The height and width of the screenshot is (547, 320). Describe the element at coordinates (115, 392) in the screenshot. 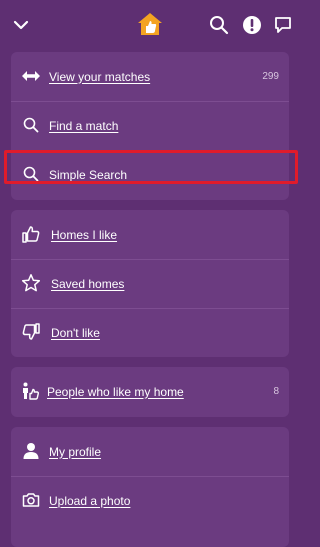

I see `menu-item-label: People who like my home` at that location.